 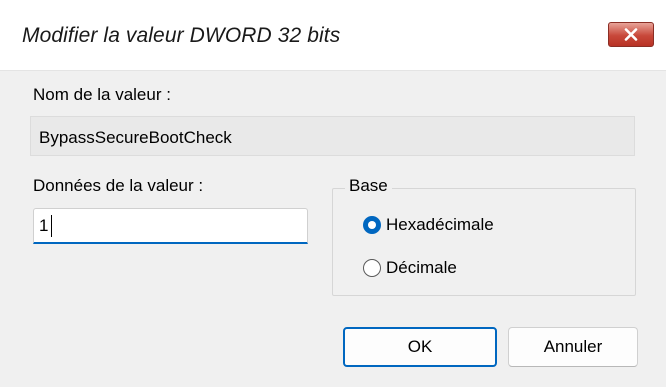 What do you see at coordinates (484, 242) in the screenshot?
I see `base-groupbox` at bounding box center [484, 242].